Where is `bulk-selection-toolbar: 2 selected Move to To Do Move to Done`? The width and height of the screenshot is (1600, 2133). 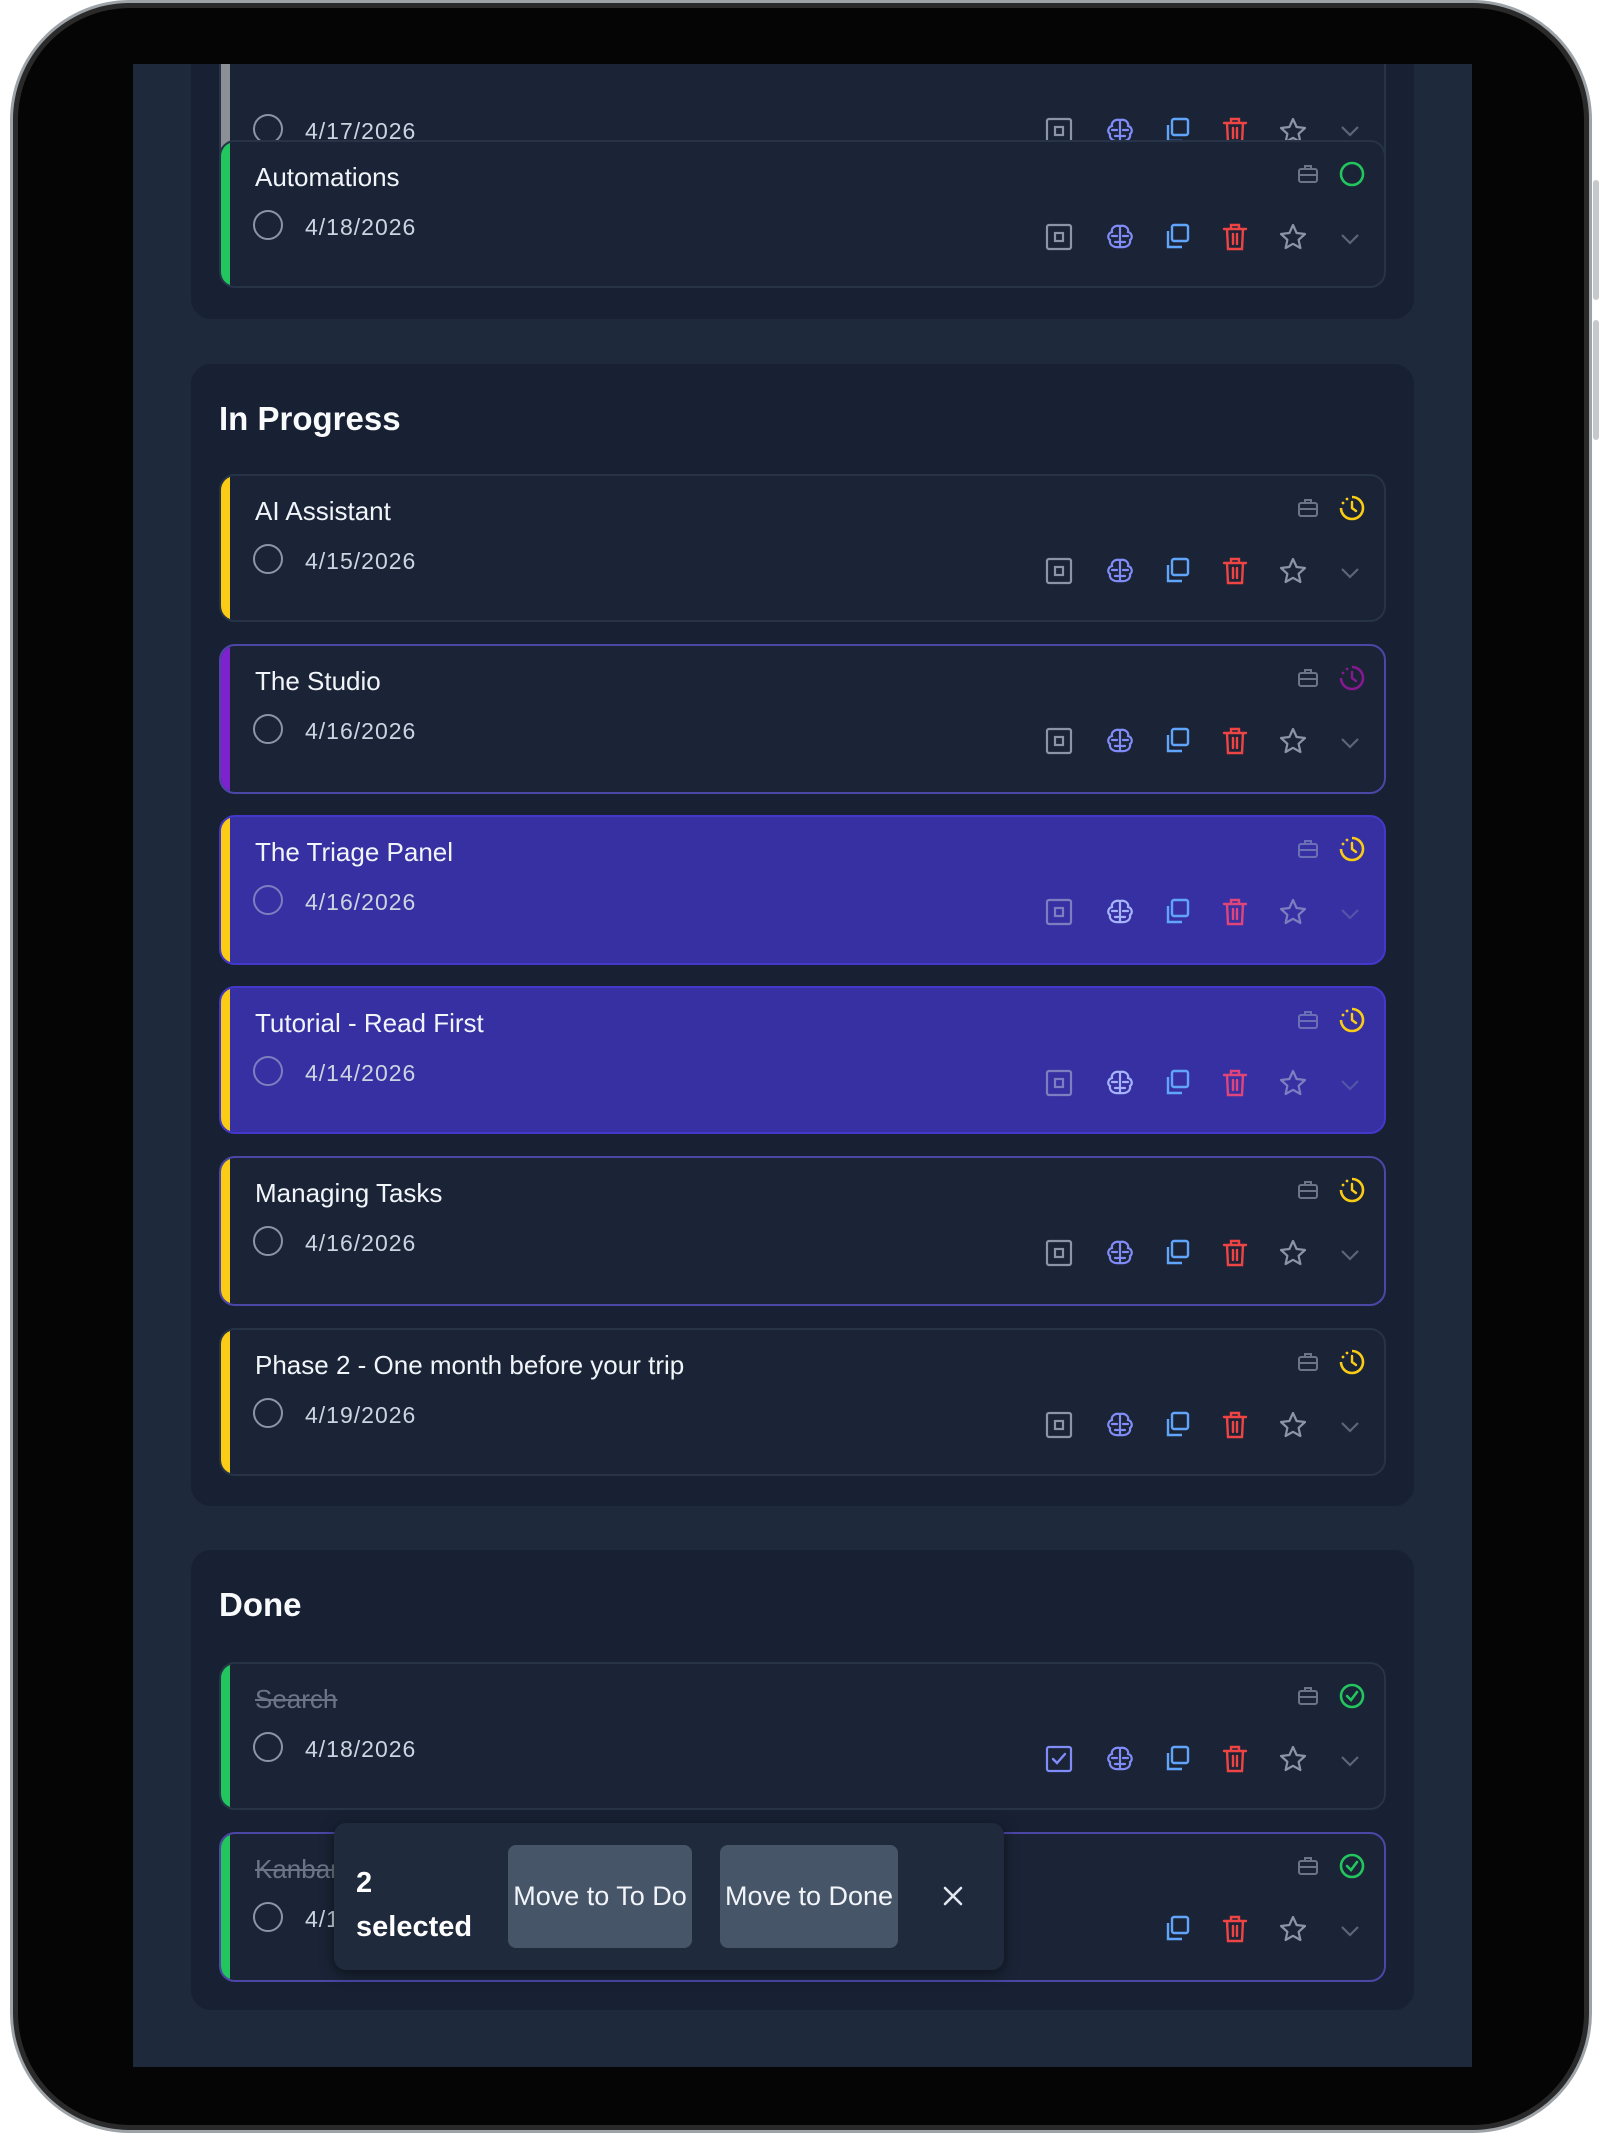 bulk-selection-toolbar: 2 selected Move to To Do Move to Done is located at coordinates (669, 1896).